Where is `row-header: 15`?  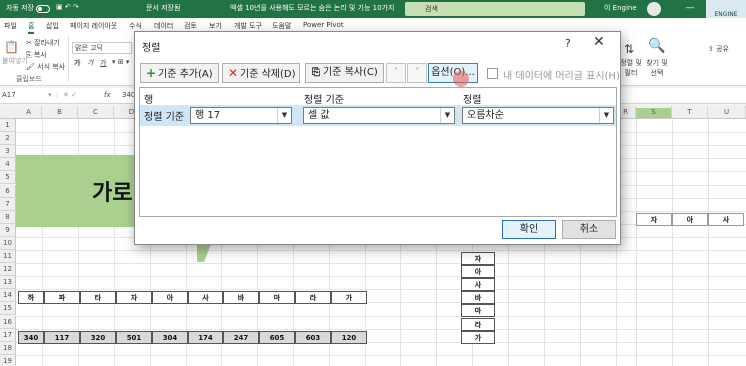 row-header: 15 is located at coordinates (8, 309).